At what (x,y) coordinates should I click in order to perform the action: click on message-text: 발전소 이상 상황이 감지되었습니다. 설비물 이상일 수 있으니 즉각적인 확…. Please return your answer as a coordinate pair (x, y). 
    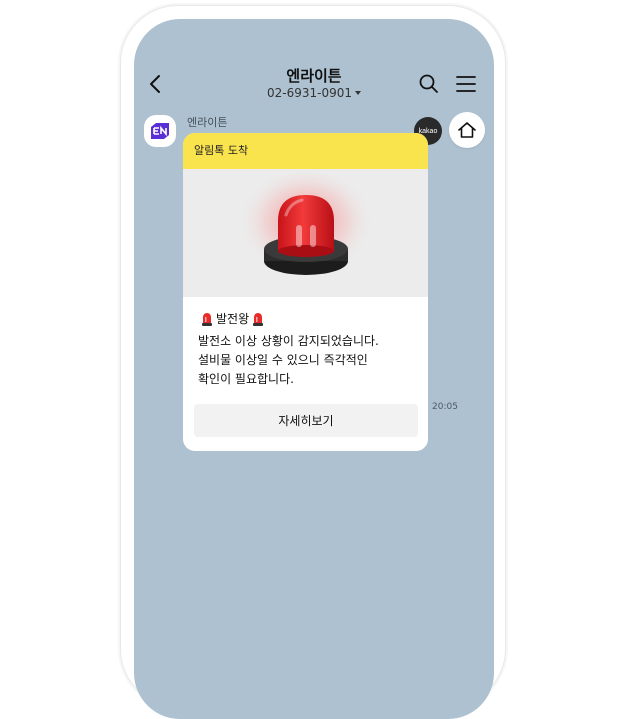
    Looking at the image, I should click on (305, 360).